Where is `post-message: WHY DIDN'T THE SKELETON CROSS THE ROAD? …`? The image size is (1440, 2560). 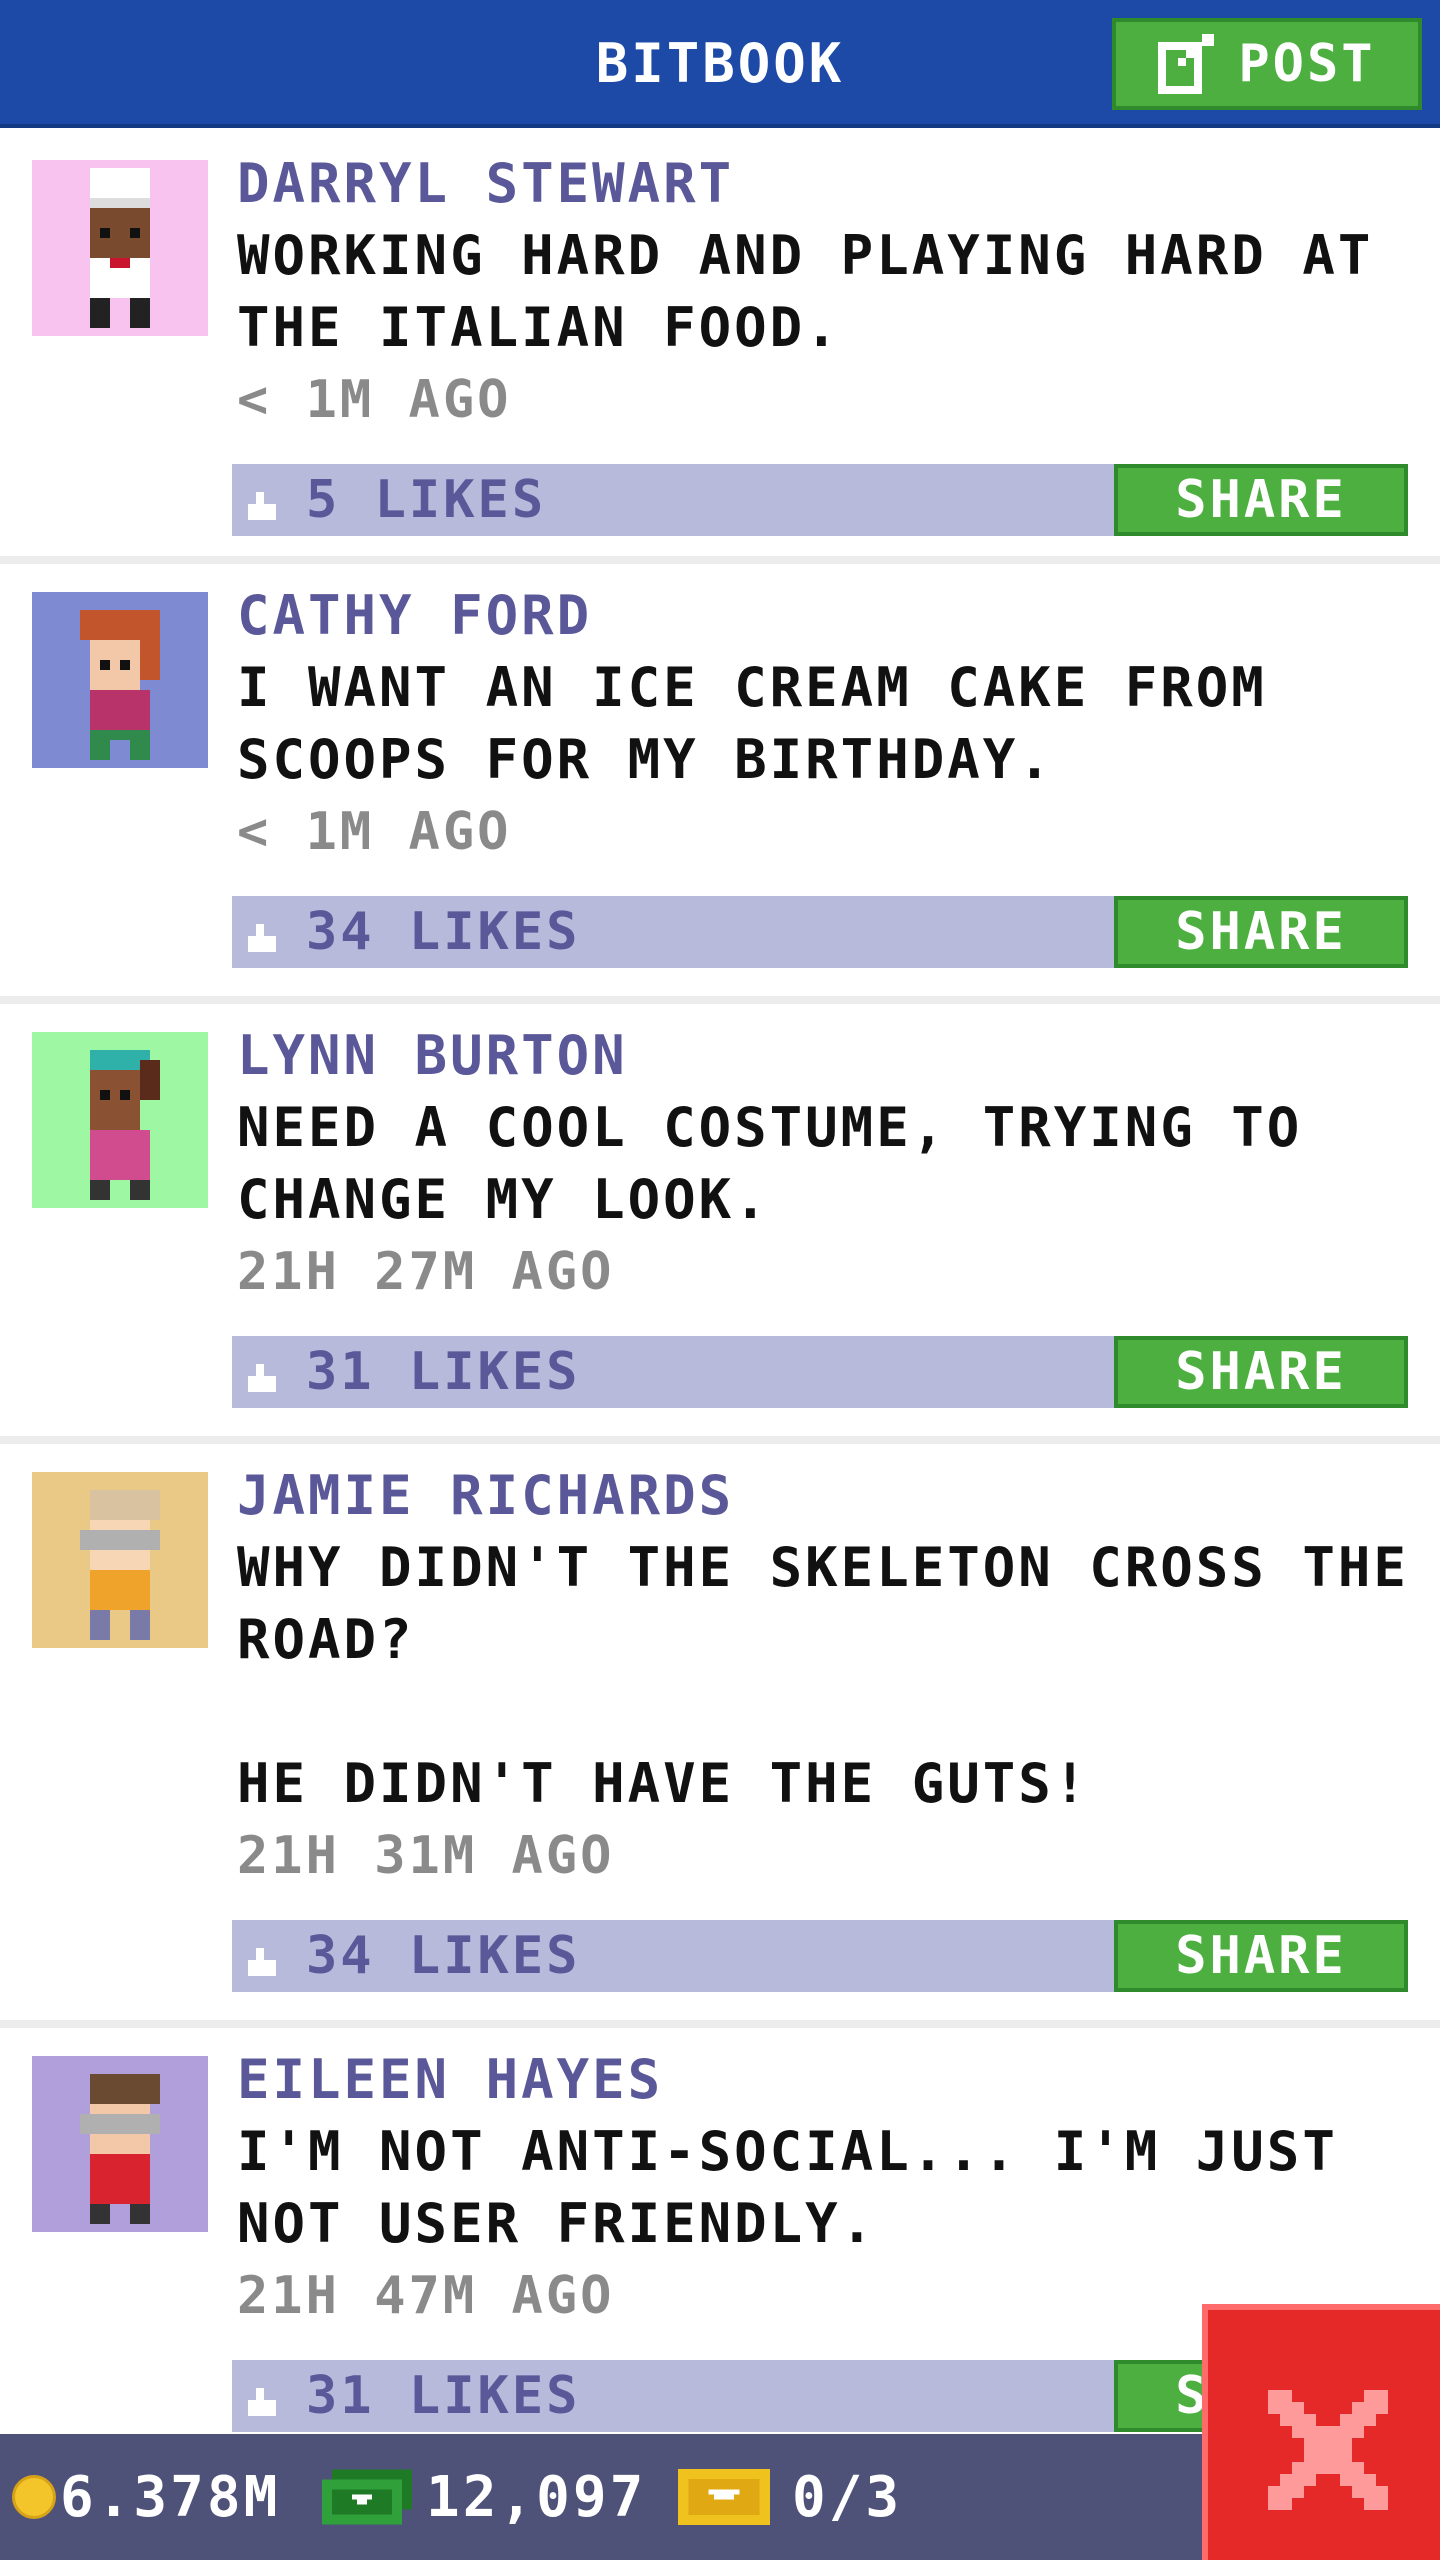 post-message: WHY DIDN'T THE SKELETON CROSS THE ROAD? … is located at coordinates (823, 1675).